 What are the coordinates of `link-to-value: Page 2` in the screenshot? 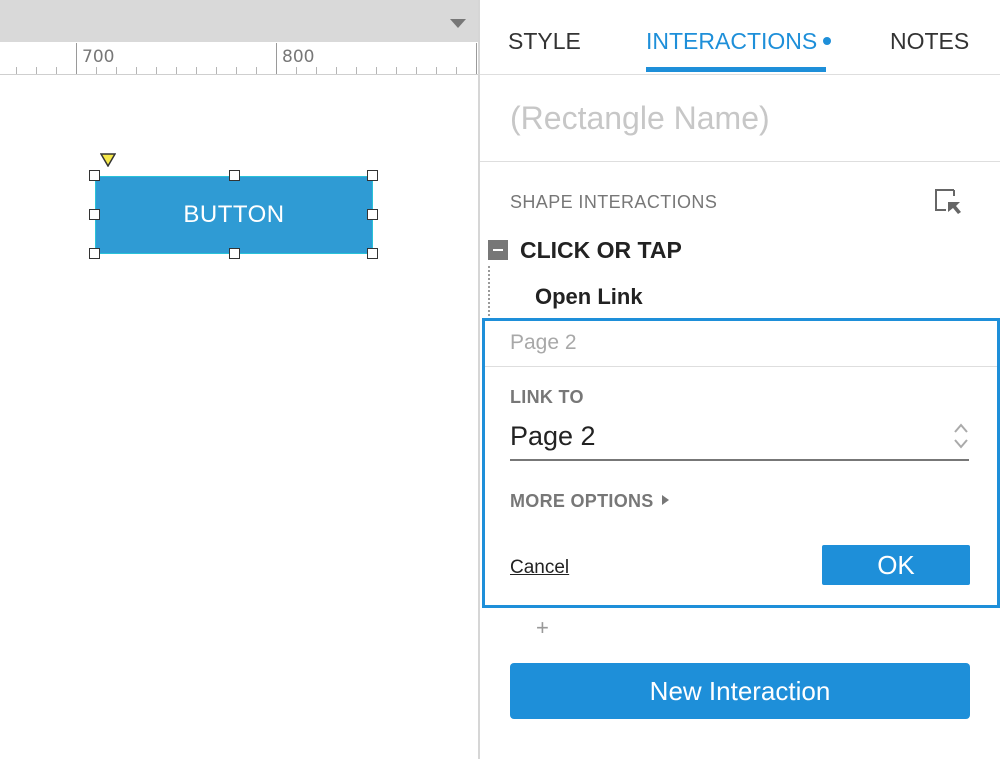 It's located at (553, 436).